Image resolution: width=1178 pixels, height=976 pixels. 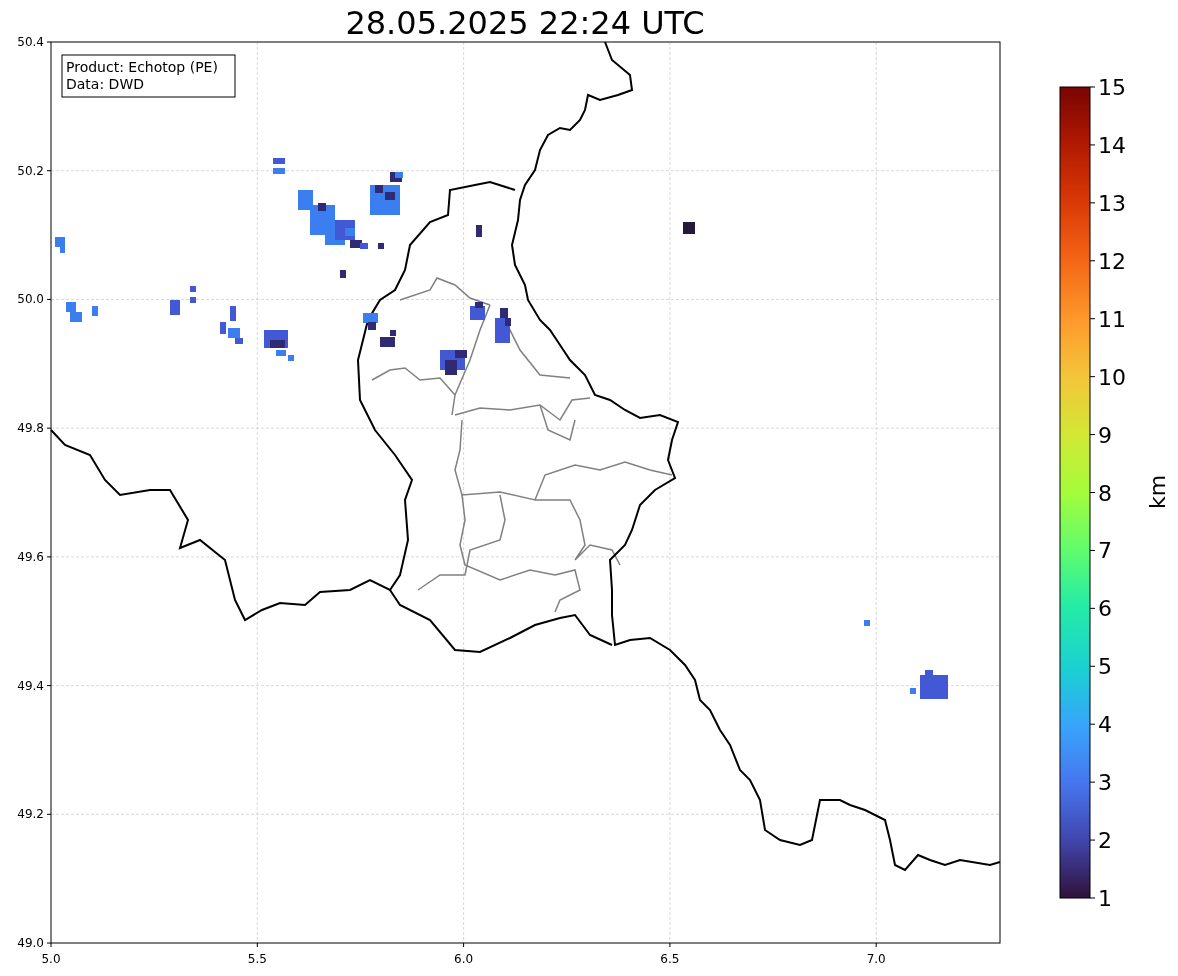 I want to click on y-tick-label: 49.8, so click(x=30, y=428).